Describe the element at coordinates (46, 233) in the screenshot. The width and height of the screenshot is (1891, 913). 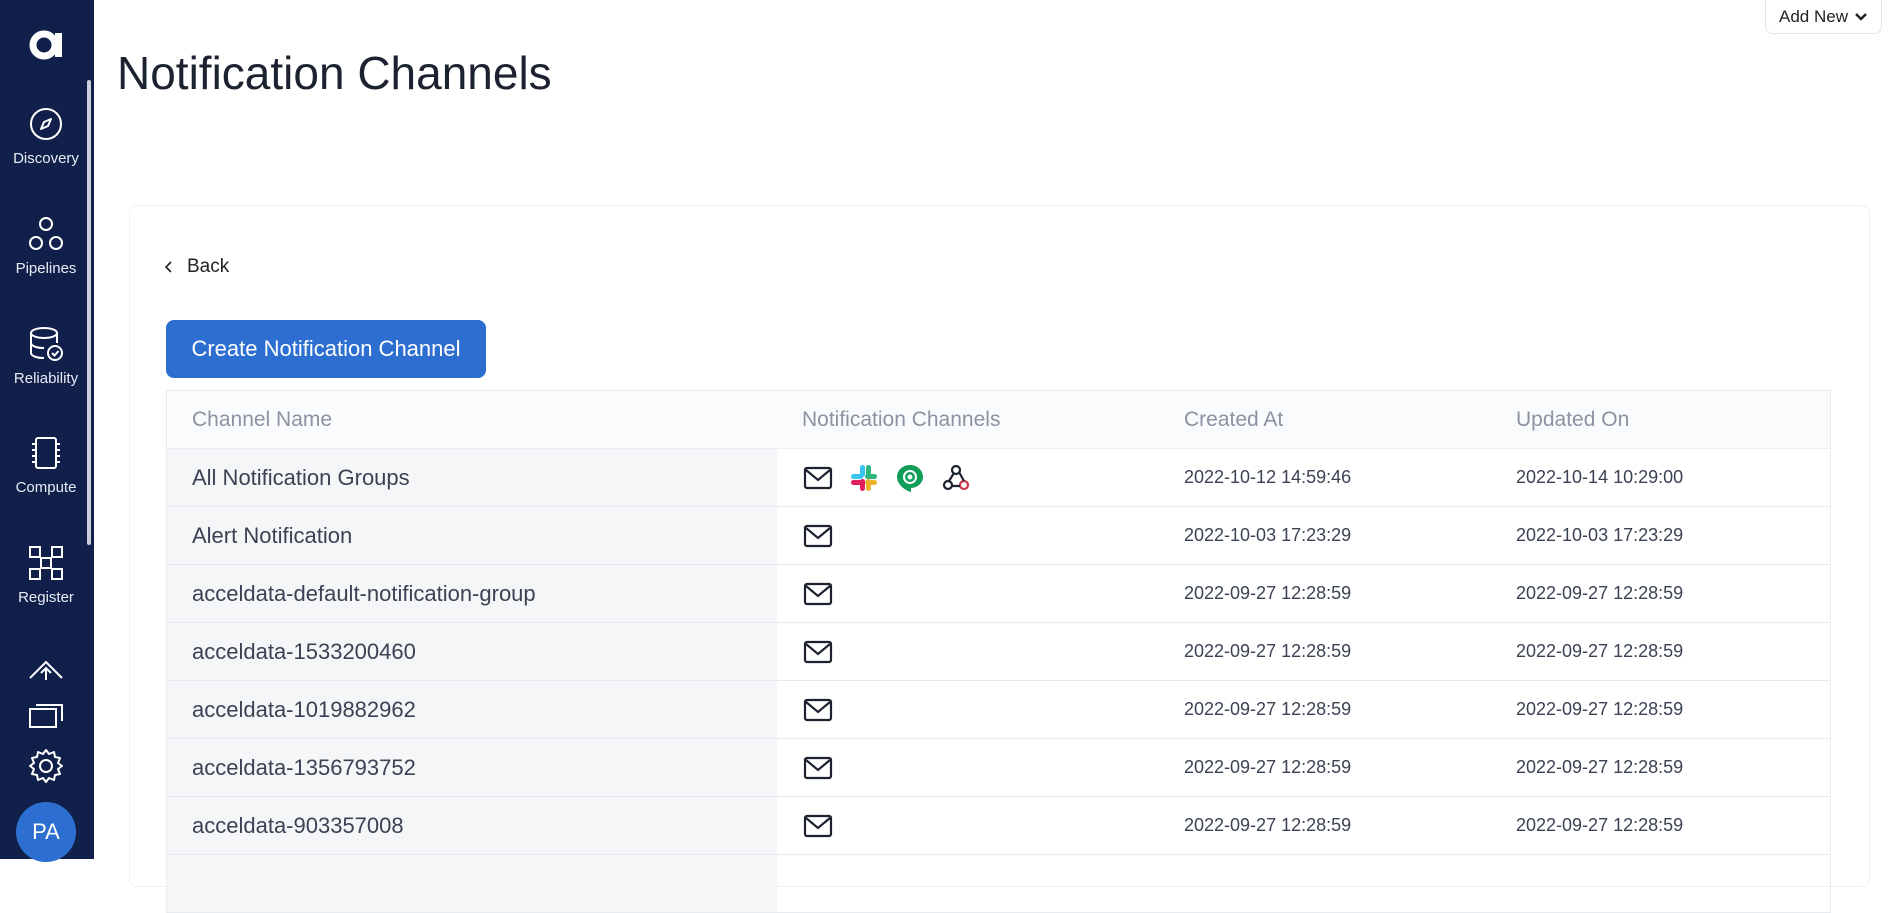
I see `pipelines-icon` at that location.